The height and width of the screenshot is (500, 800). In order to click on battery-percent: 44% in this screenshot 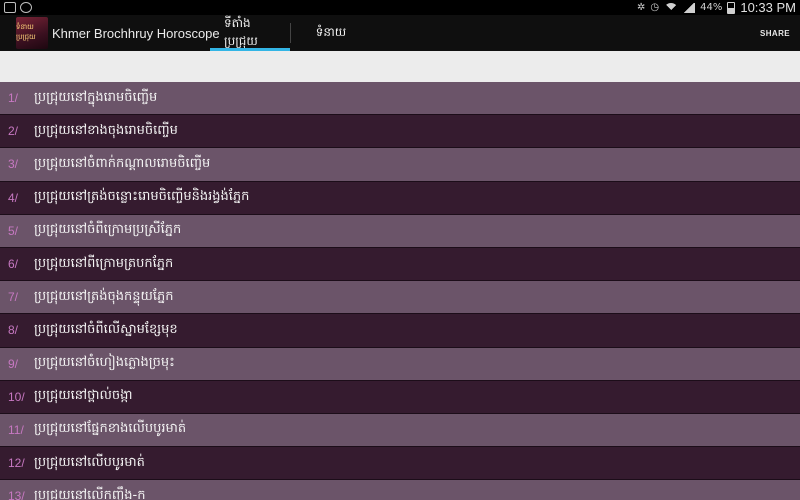, I will do `click(711, 7)`.